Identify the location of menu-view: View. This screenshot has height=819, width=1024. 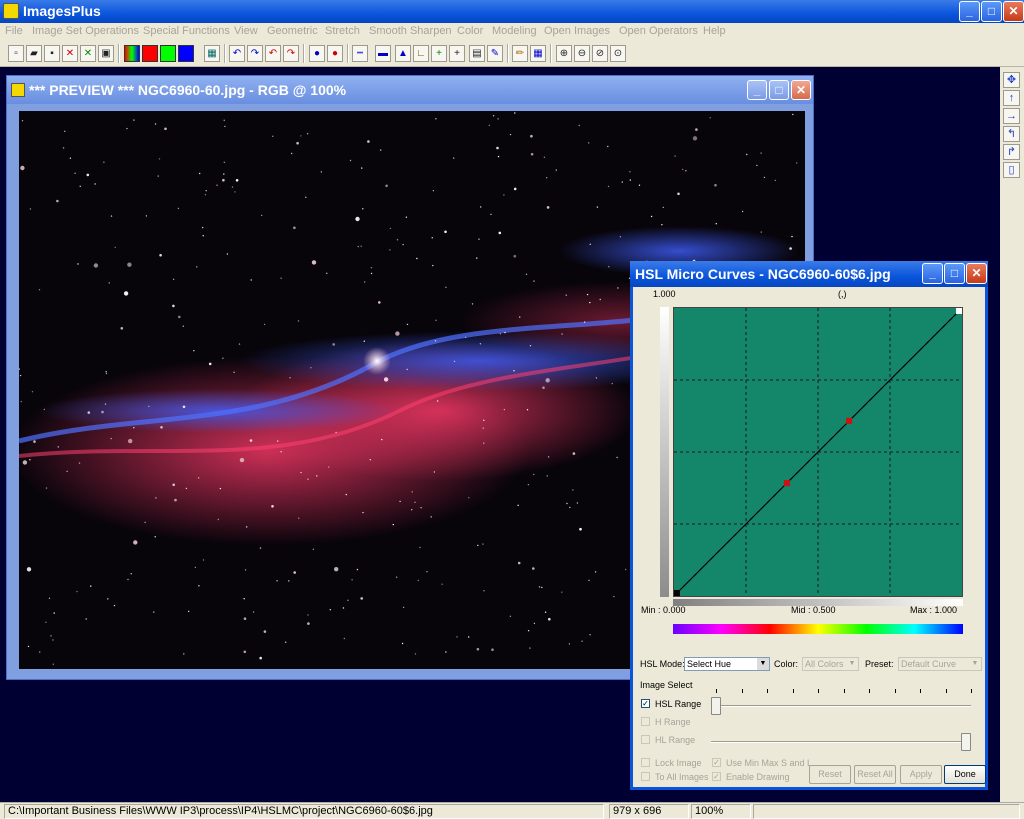
(246, 31).